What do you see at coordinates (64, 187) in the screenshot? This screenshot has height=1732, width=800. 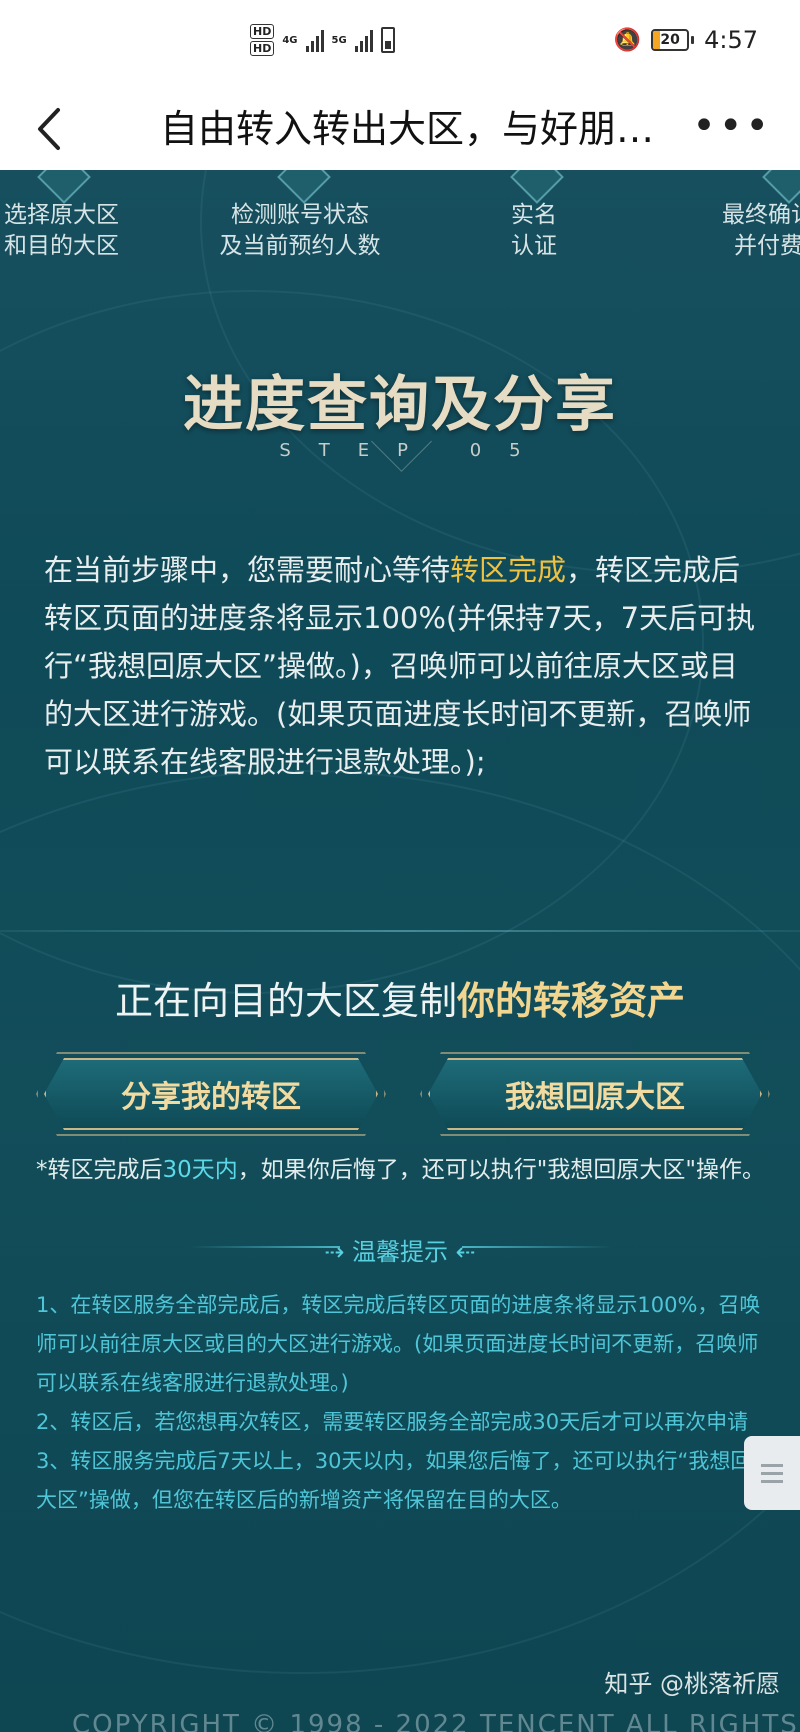 I see `step-1-marker` at bounding box center [64, 187].